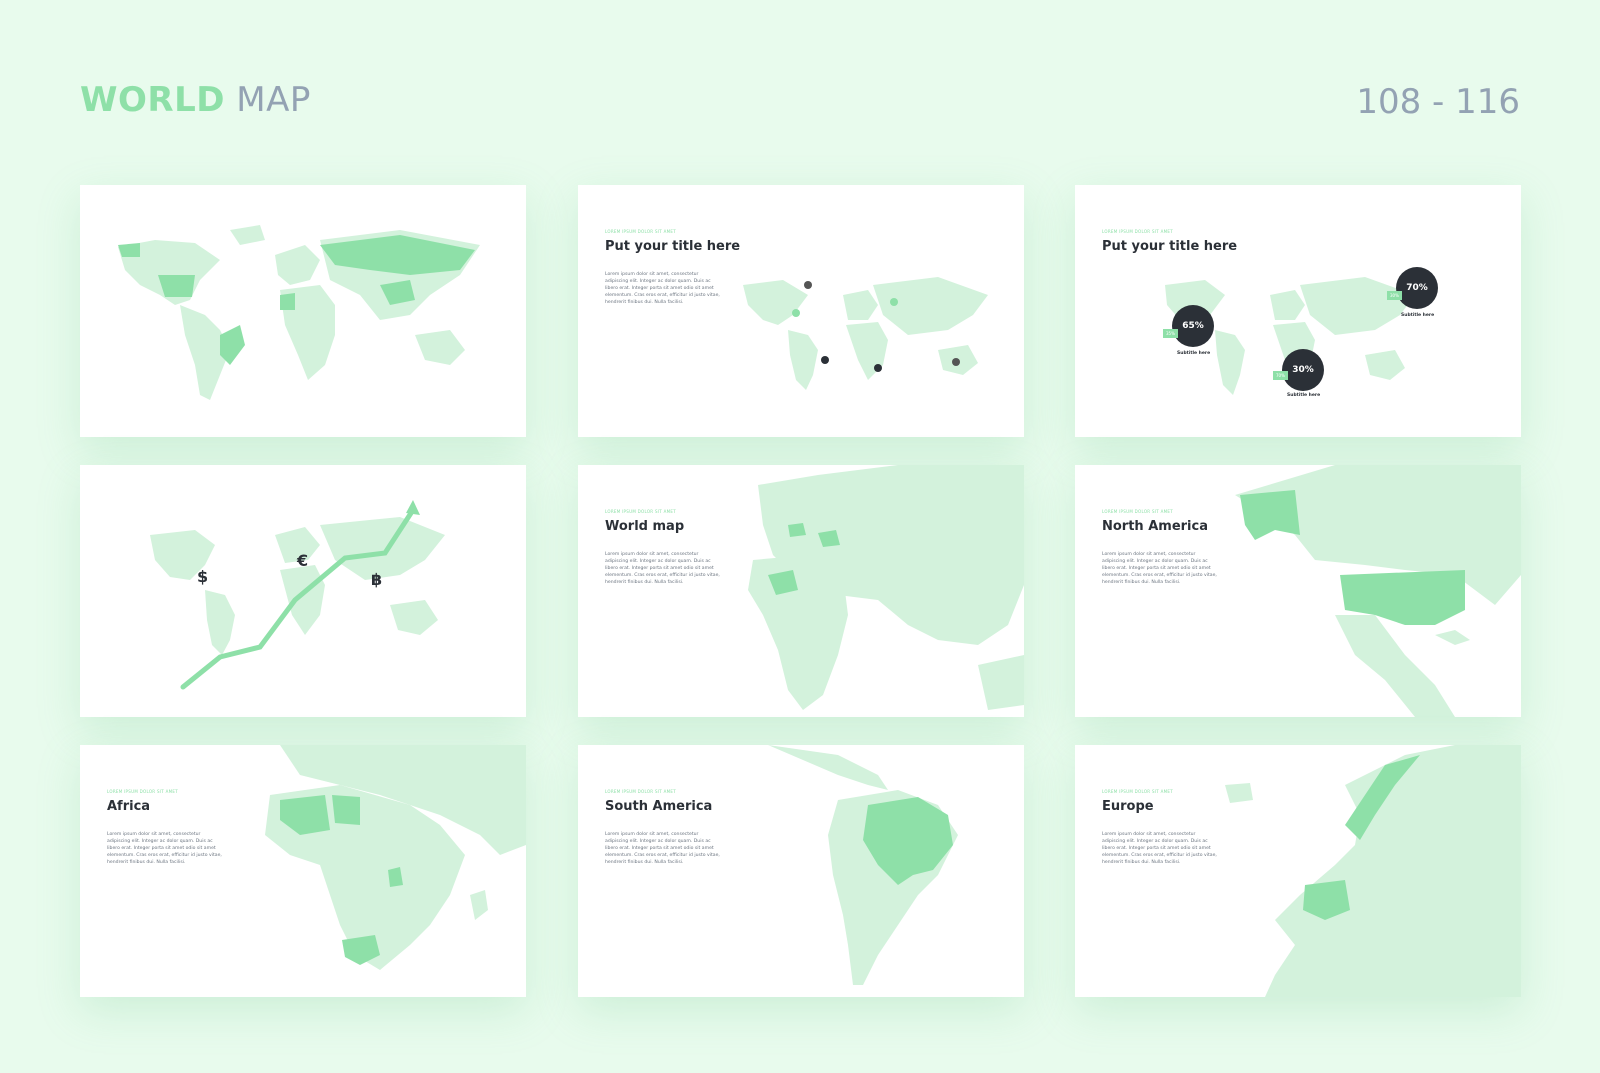 This screenshot has width=1600, height=1073. I want to click on slide-currency: $ € ฿, so click(303, 591).